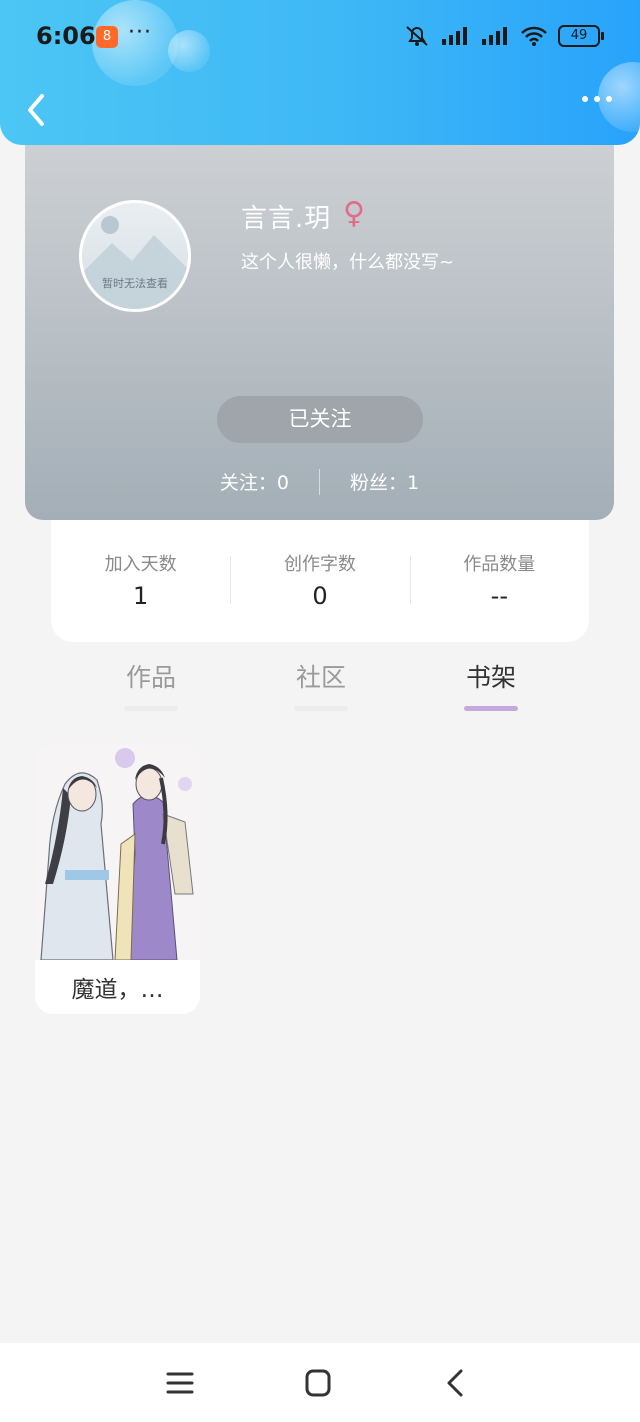 This screenshot has height=1422, width=640. What do you see at coordinates (140, 564) in the screenshot?
I see `stat-label: 加入天数` at bounding box center [140, 564].